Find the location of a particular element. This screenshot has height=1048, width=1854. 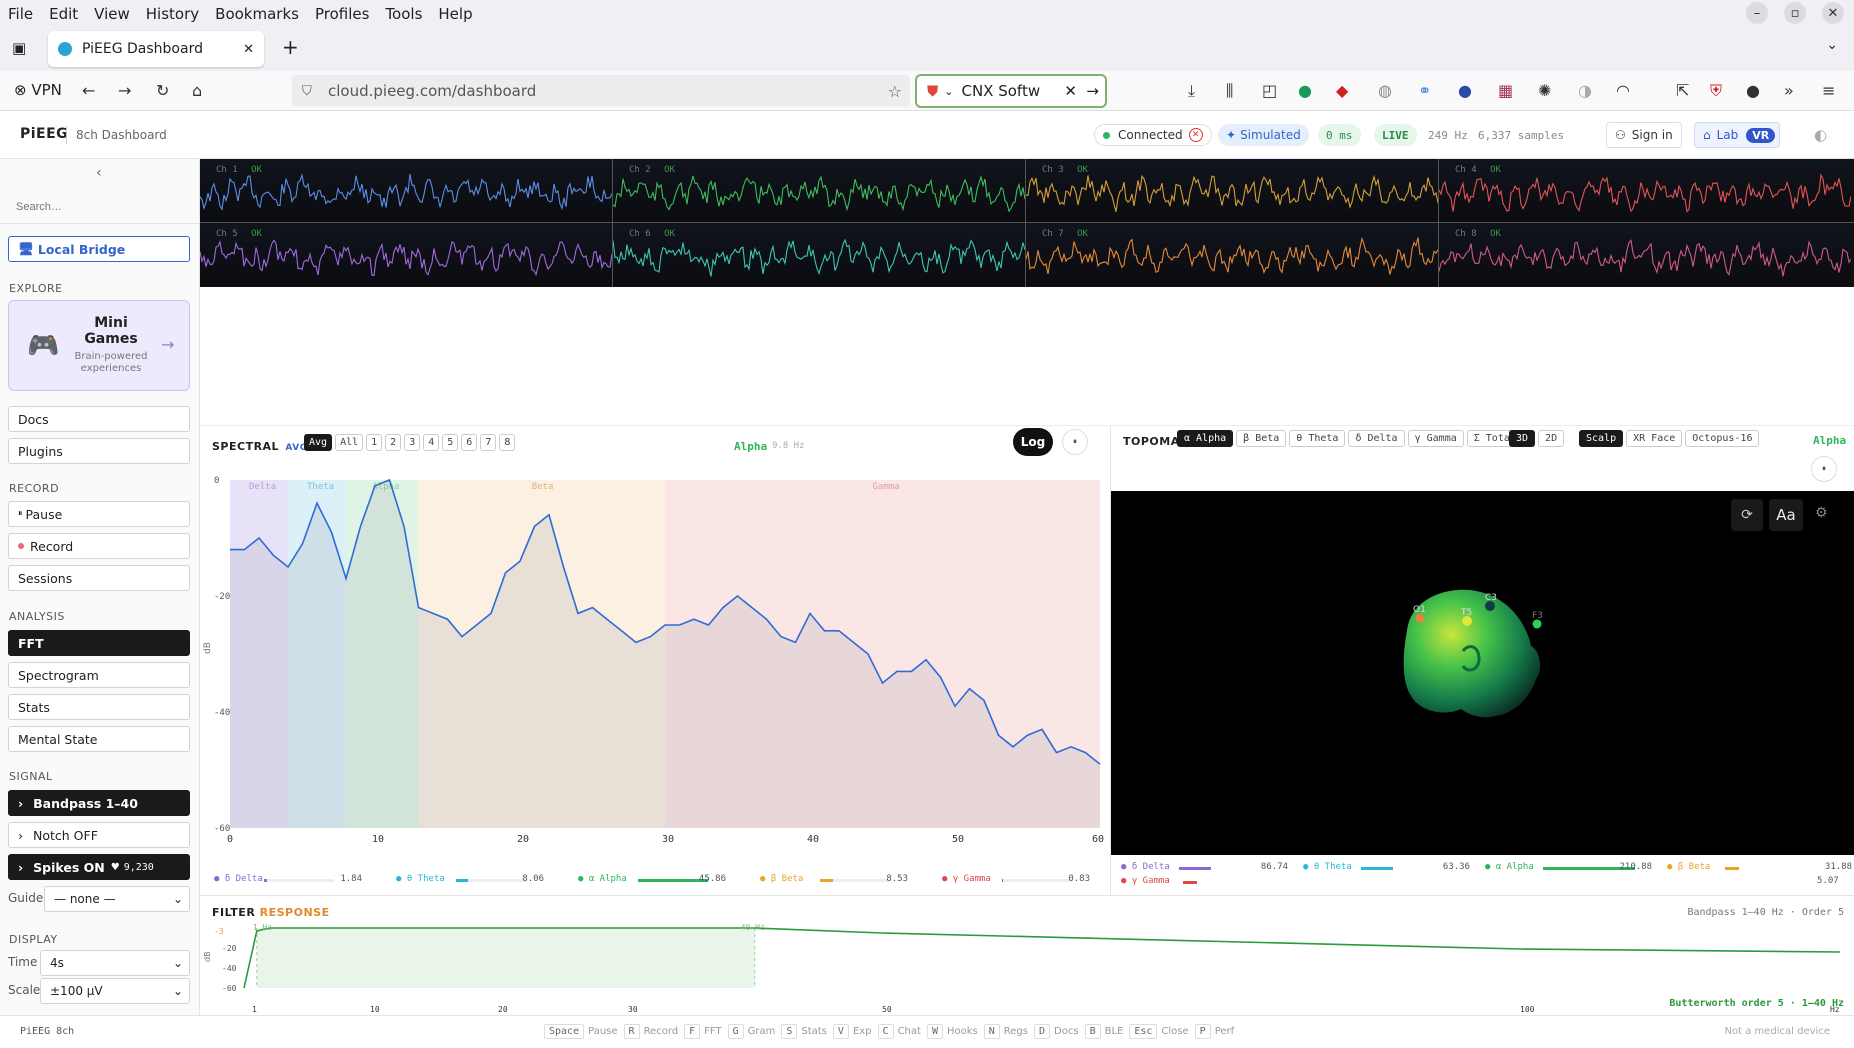

menu-edit: Edit is located at coordinates (63, 14).